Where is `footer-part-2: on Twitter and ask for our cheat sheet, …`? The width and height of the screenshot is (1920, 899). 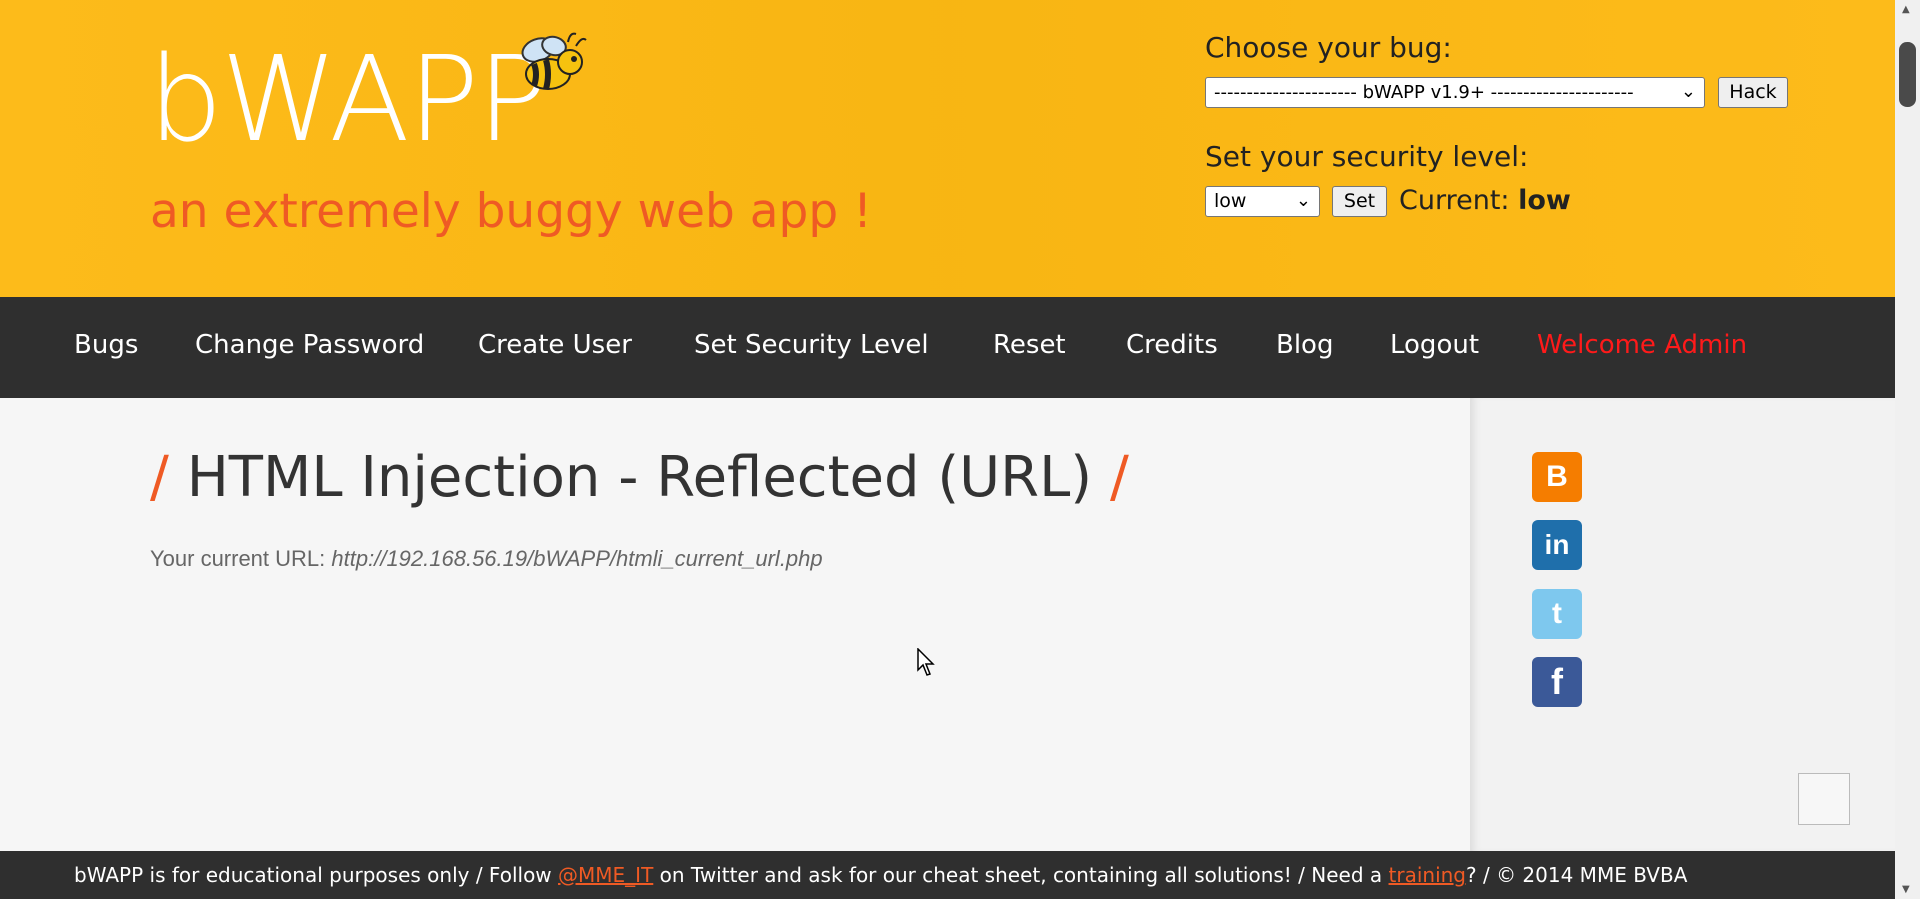
footer-part-2: on Twitter and ask for our cheat sheet, … is located at coordinates (1021, 875).